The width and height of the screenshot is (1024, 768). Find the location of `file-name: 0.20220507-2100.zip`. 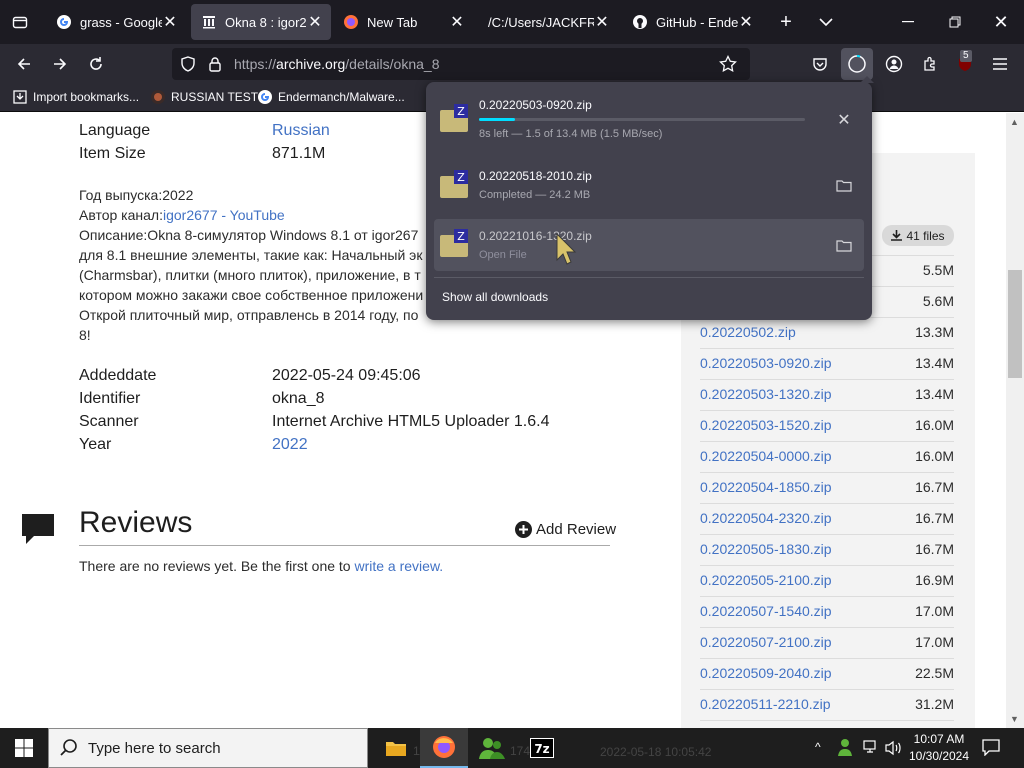

file-name: 0.20220507-2100.zip is located at coordinates (766, 642).